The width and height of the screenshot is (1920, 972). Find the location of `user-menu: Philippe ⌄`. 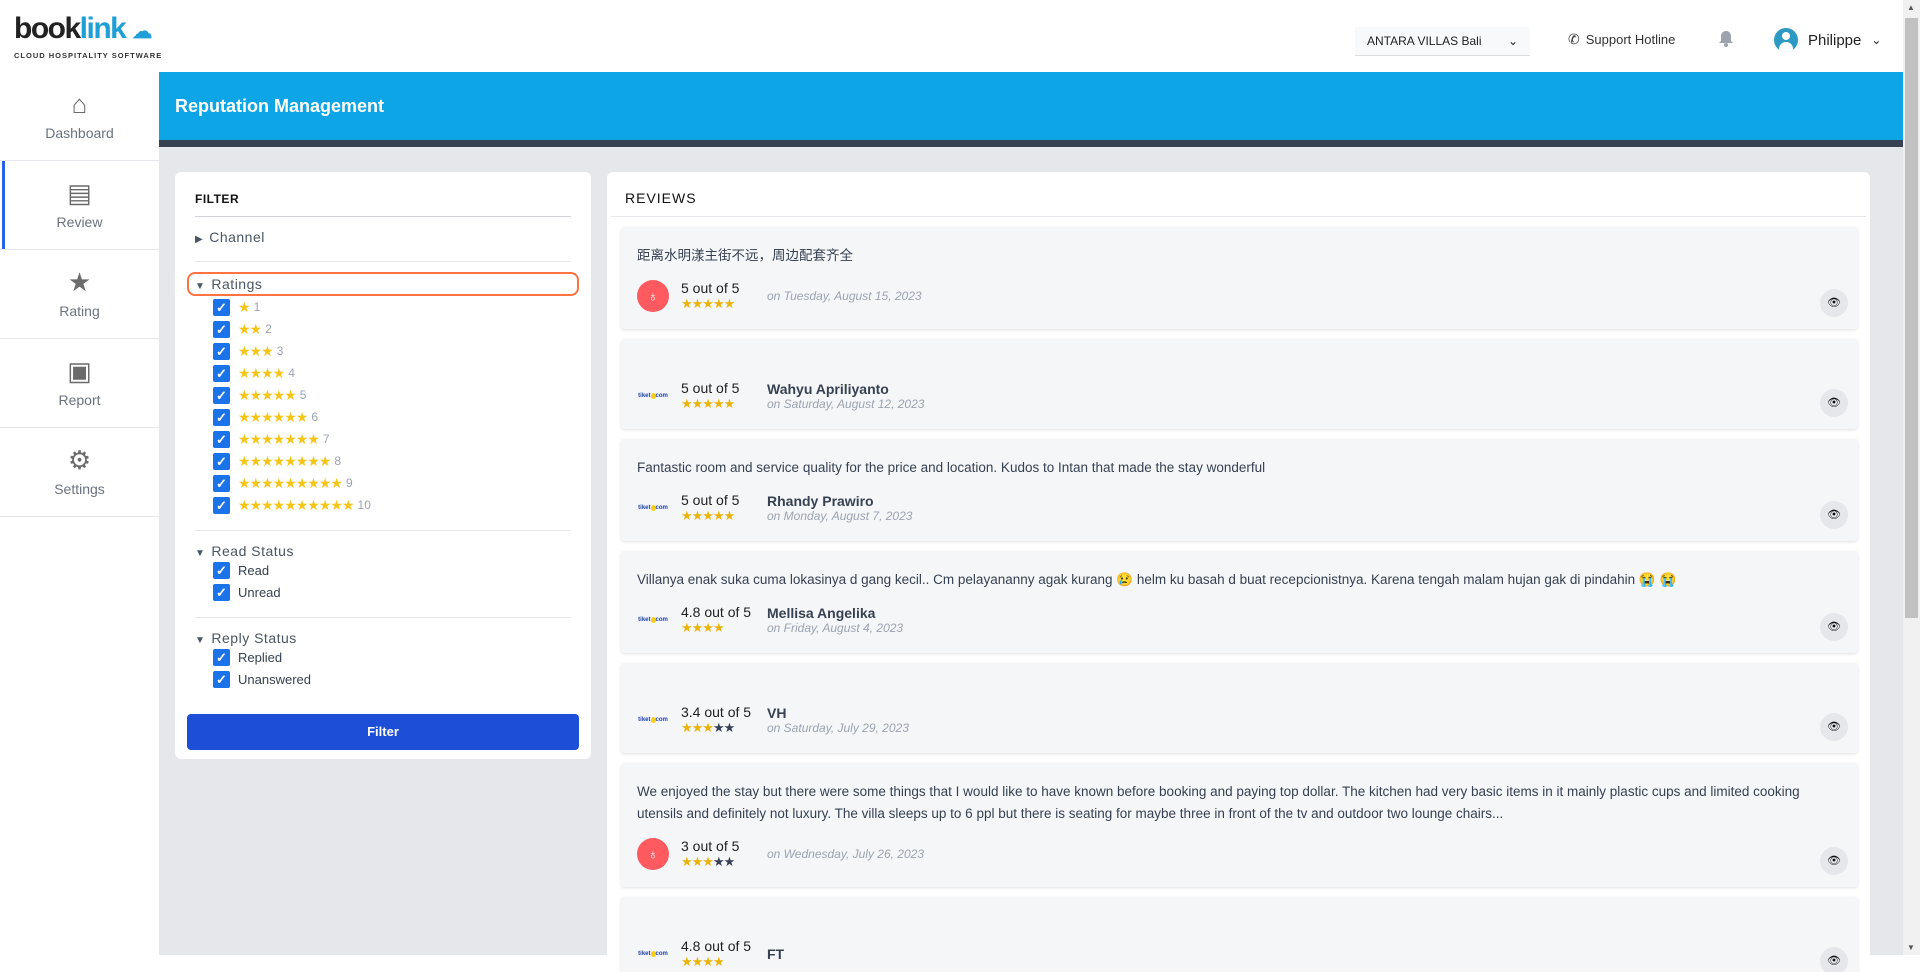

user-menu: Philippe ⌄ is located at coordinates (1827, 40).